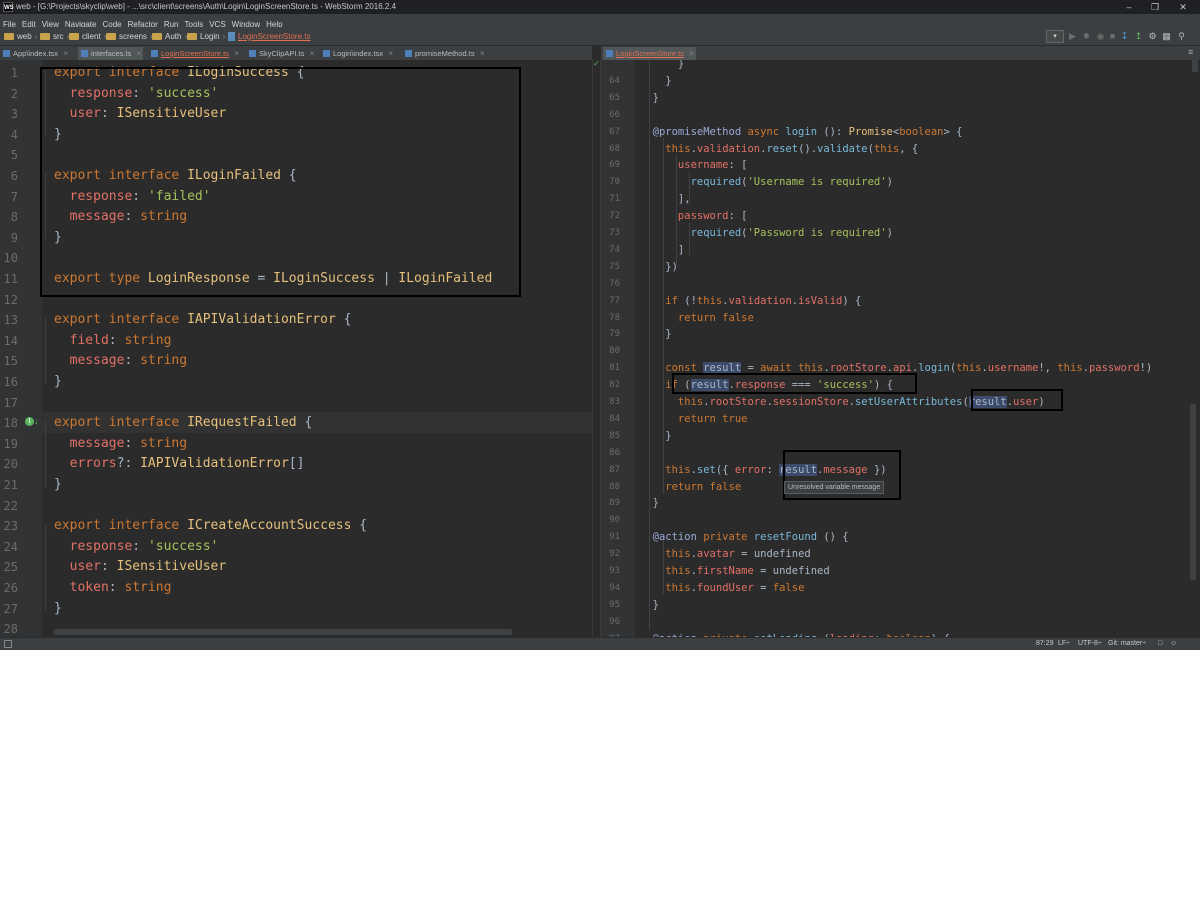 Image resolution: width=1200 pixels, height=900 pixels. What do you see at coordinates (140, 567) in the screenshot?
I see `code-line: user: ISensitiveUser` at bounding box center [140, 567].